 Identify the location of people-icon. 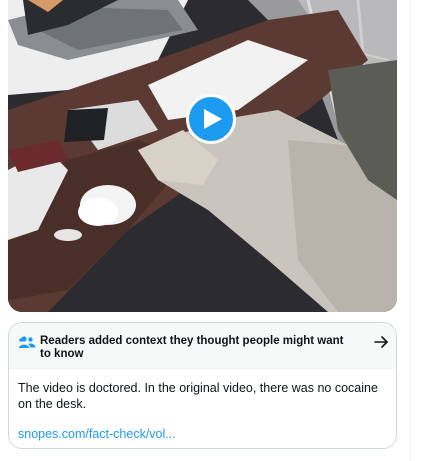
(27, 342).